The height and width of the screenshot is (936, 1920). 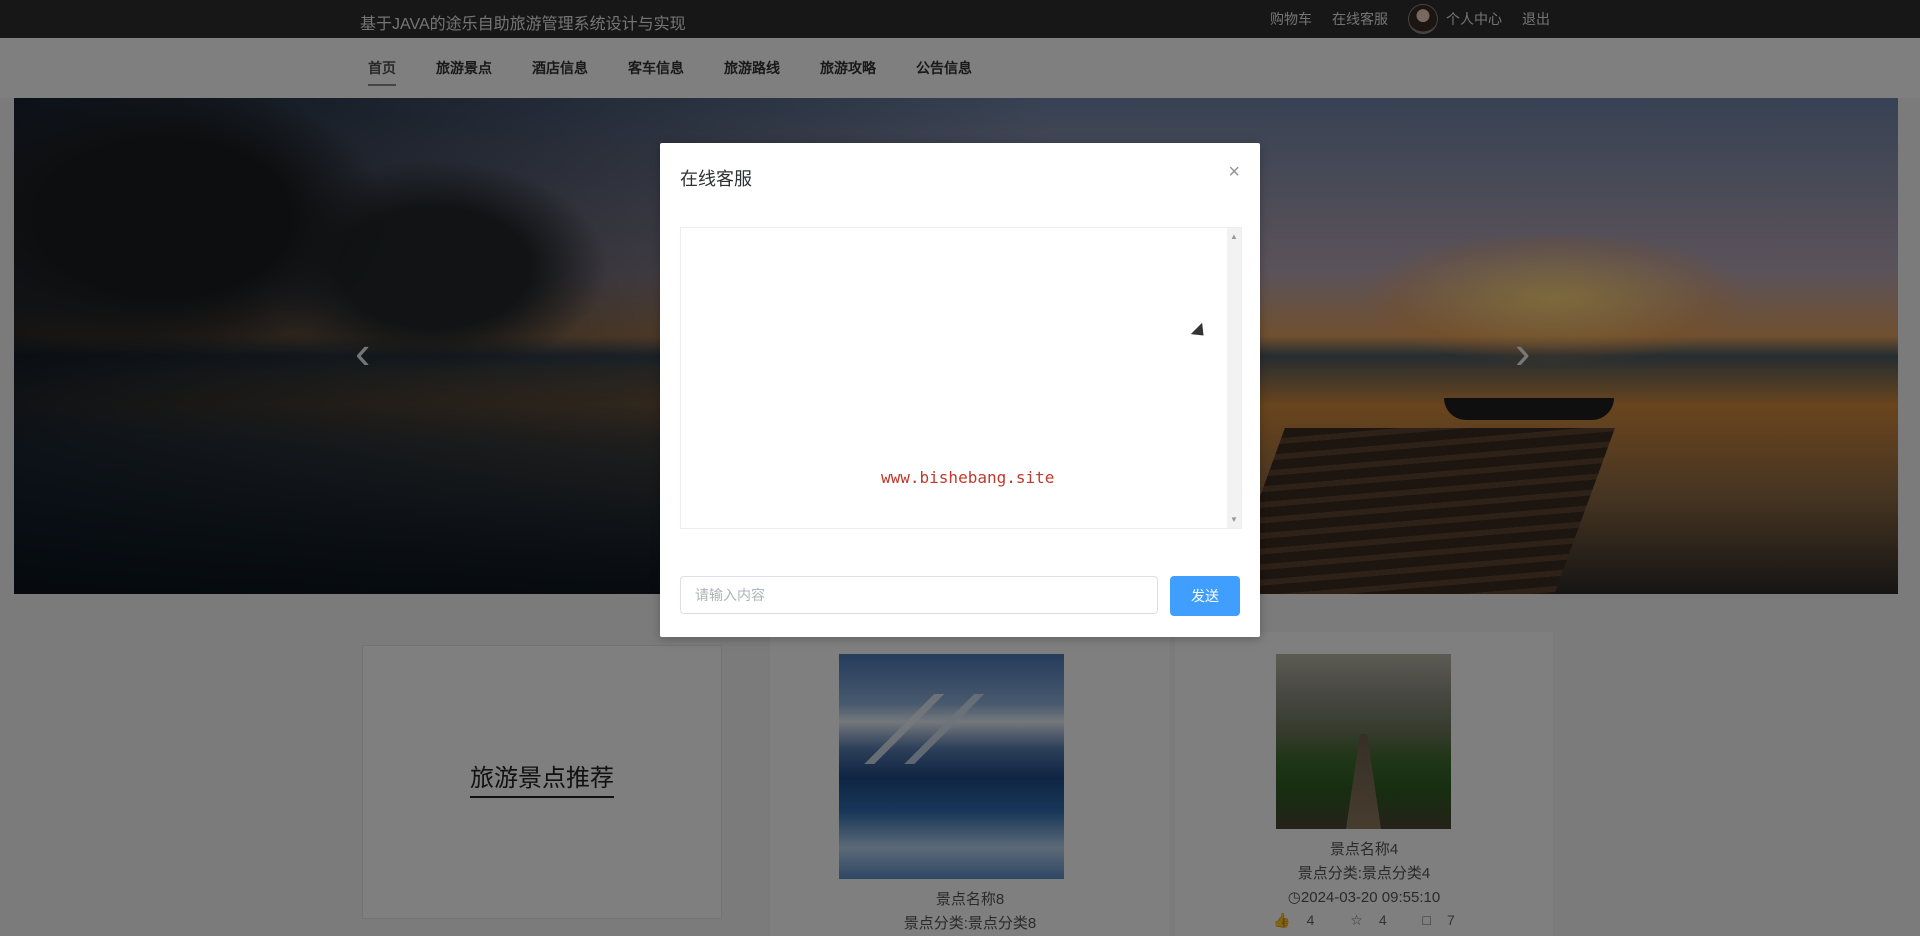 What do you see at coordinates (1234, 378) in the screenshot?
I see `chat-scrollbar: ▲ ▼` at bounding box center [1234, 378].